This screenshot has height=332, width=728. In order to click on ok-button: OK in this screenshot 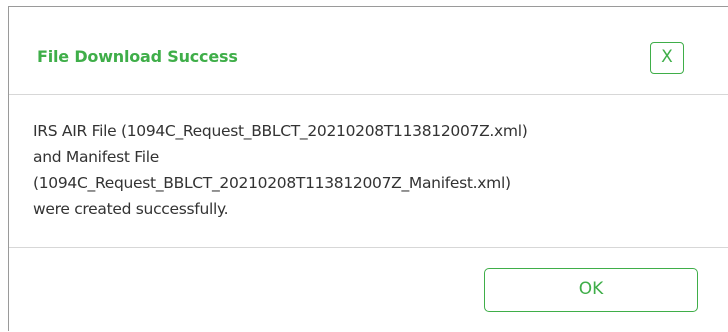, I will do `click(591, 290)`.